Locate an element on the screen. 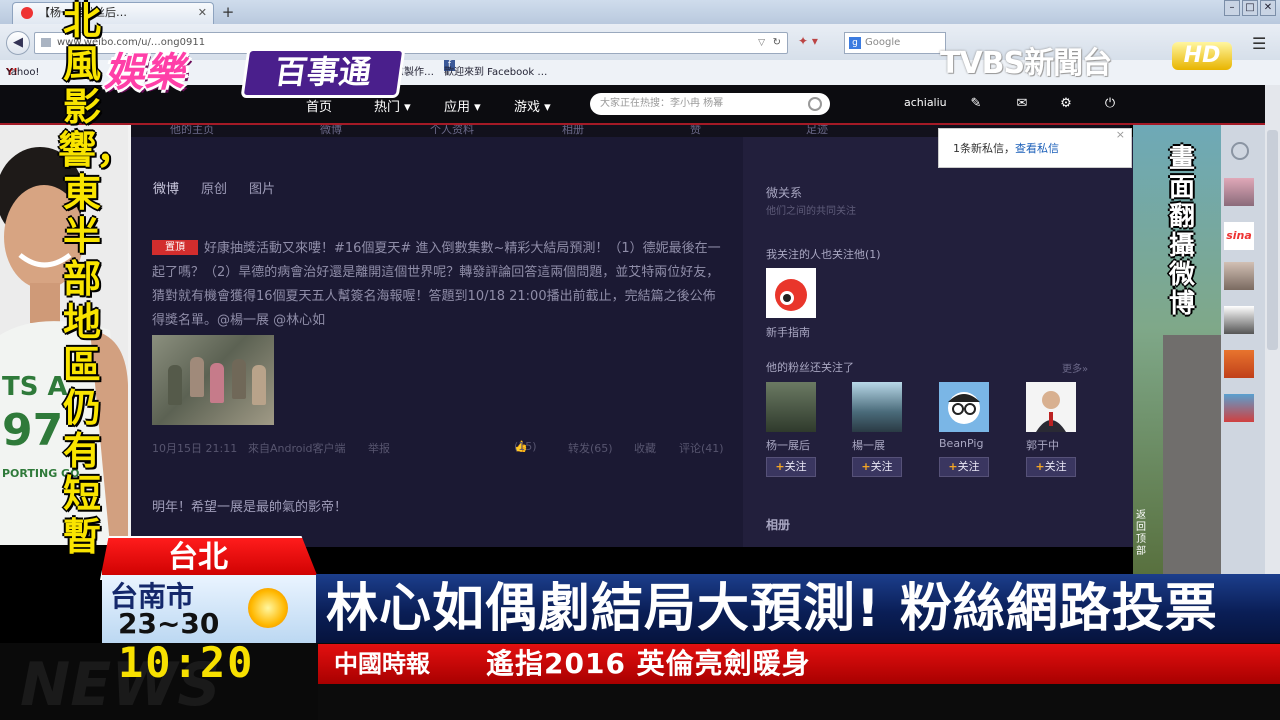  clock: 10:20 is located at coordinates (186, 662).